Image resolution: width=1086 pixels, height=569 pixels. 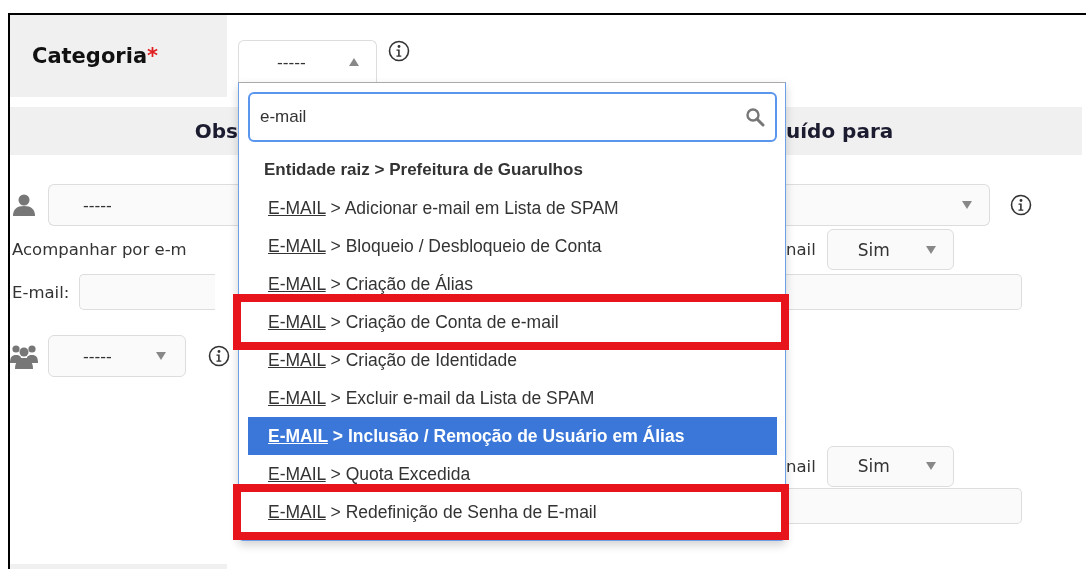 What do you see at coordinates (840, 131) in the screenshot?
I see `header-text: uído para` at bounding box center [840, 131].